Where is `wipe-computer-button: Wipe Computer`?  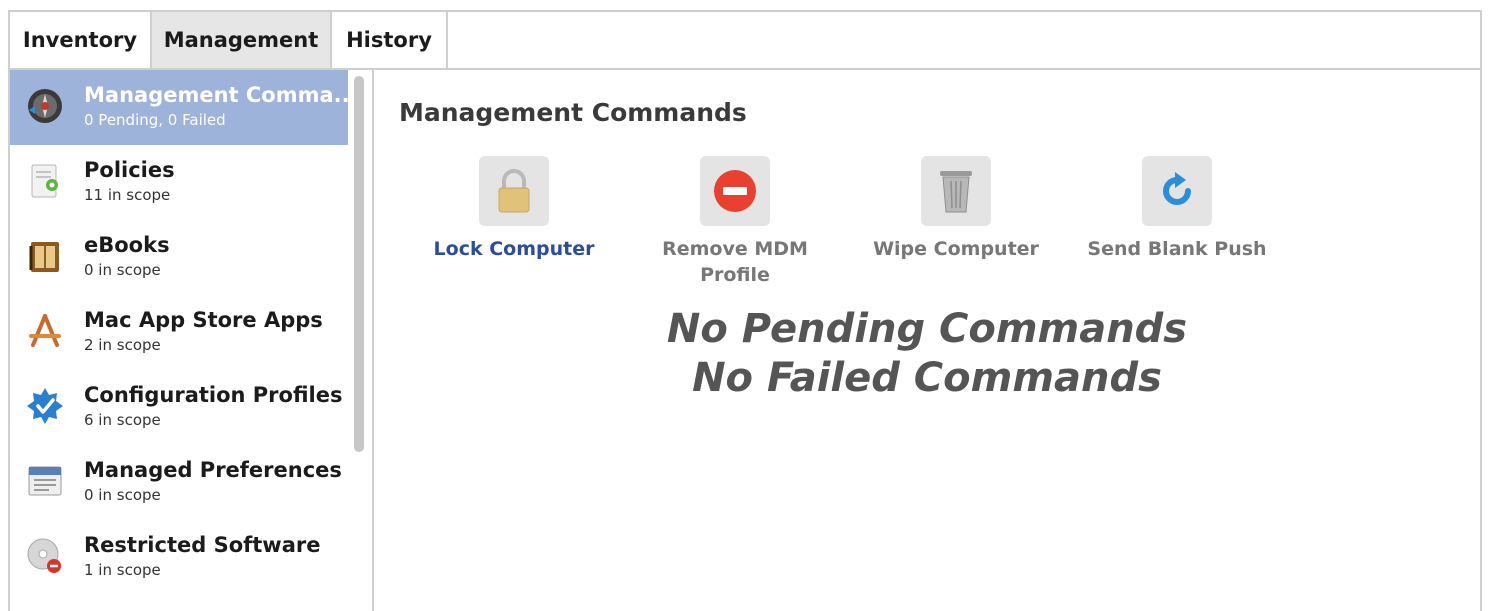
wipe-computer-button: Wipe Computer is located at coordinates (956, 209).